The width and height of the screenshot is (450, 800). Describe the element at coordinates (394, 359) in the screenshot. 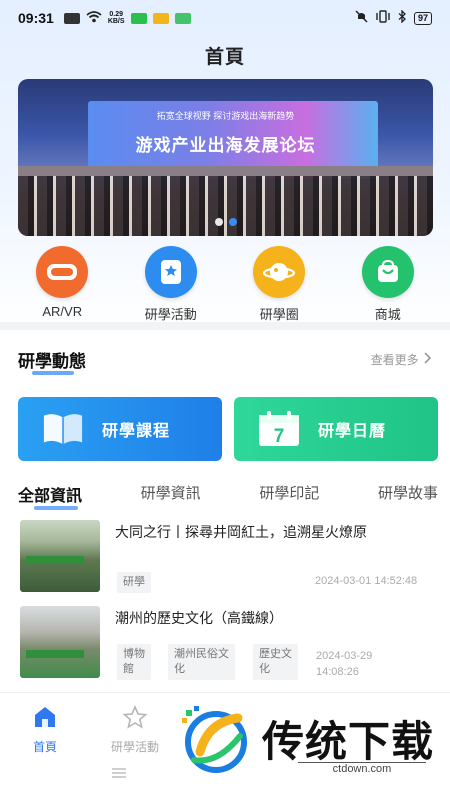

I see `view-more-label: 查看更多` at that location.